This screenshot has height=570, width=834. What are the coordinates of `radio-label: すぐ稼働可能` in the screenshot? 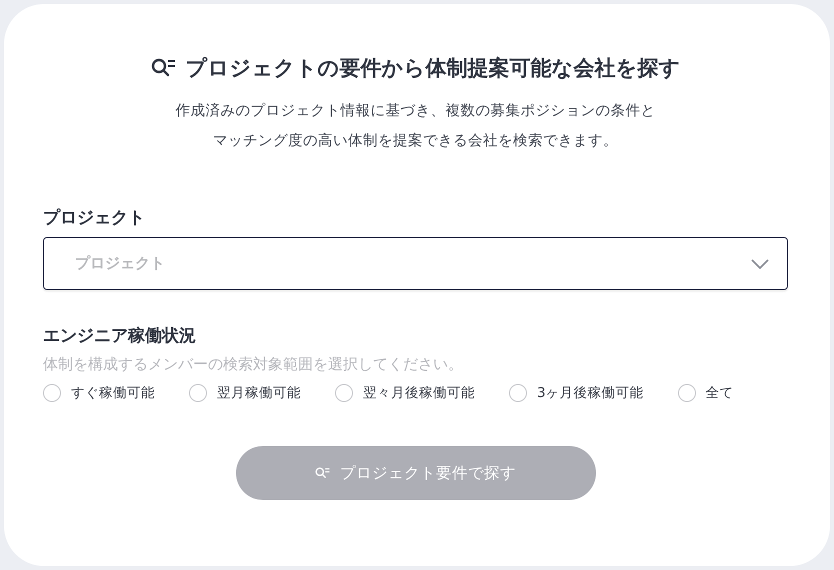 It's located at (113, 393).